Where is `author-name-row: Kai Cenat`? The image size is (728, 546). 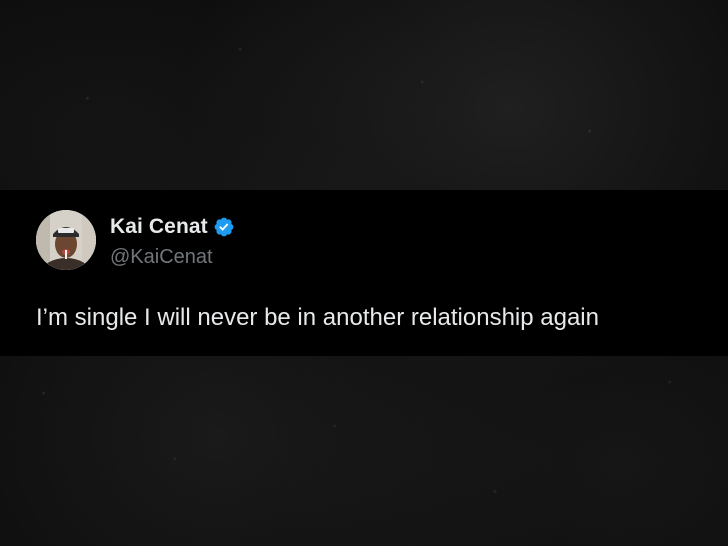 author-name-row: Kai Cenat is located at coordinates (172, 227).